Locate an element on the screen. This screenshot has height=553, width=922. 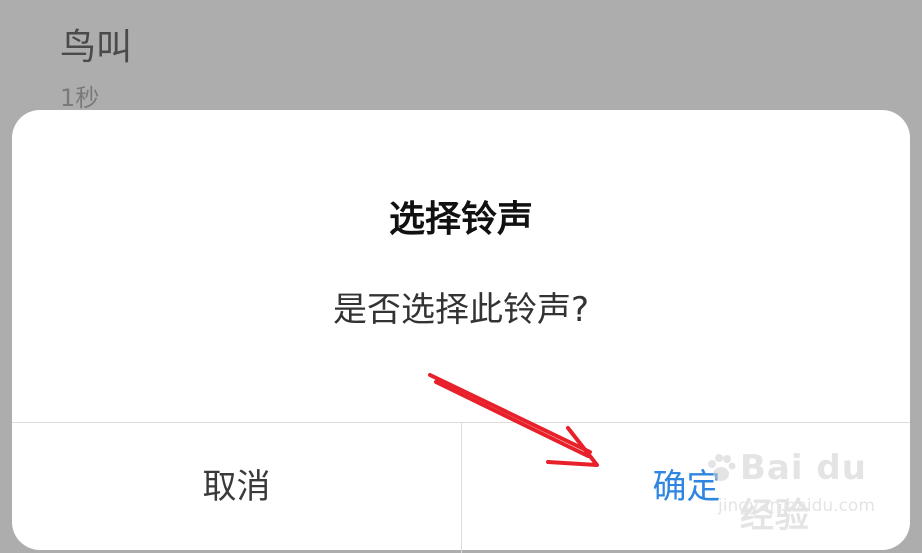
watermark-url: jingyan.baidu.com is located at coordinates (796, 506).